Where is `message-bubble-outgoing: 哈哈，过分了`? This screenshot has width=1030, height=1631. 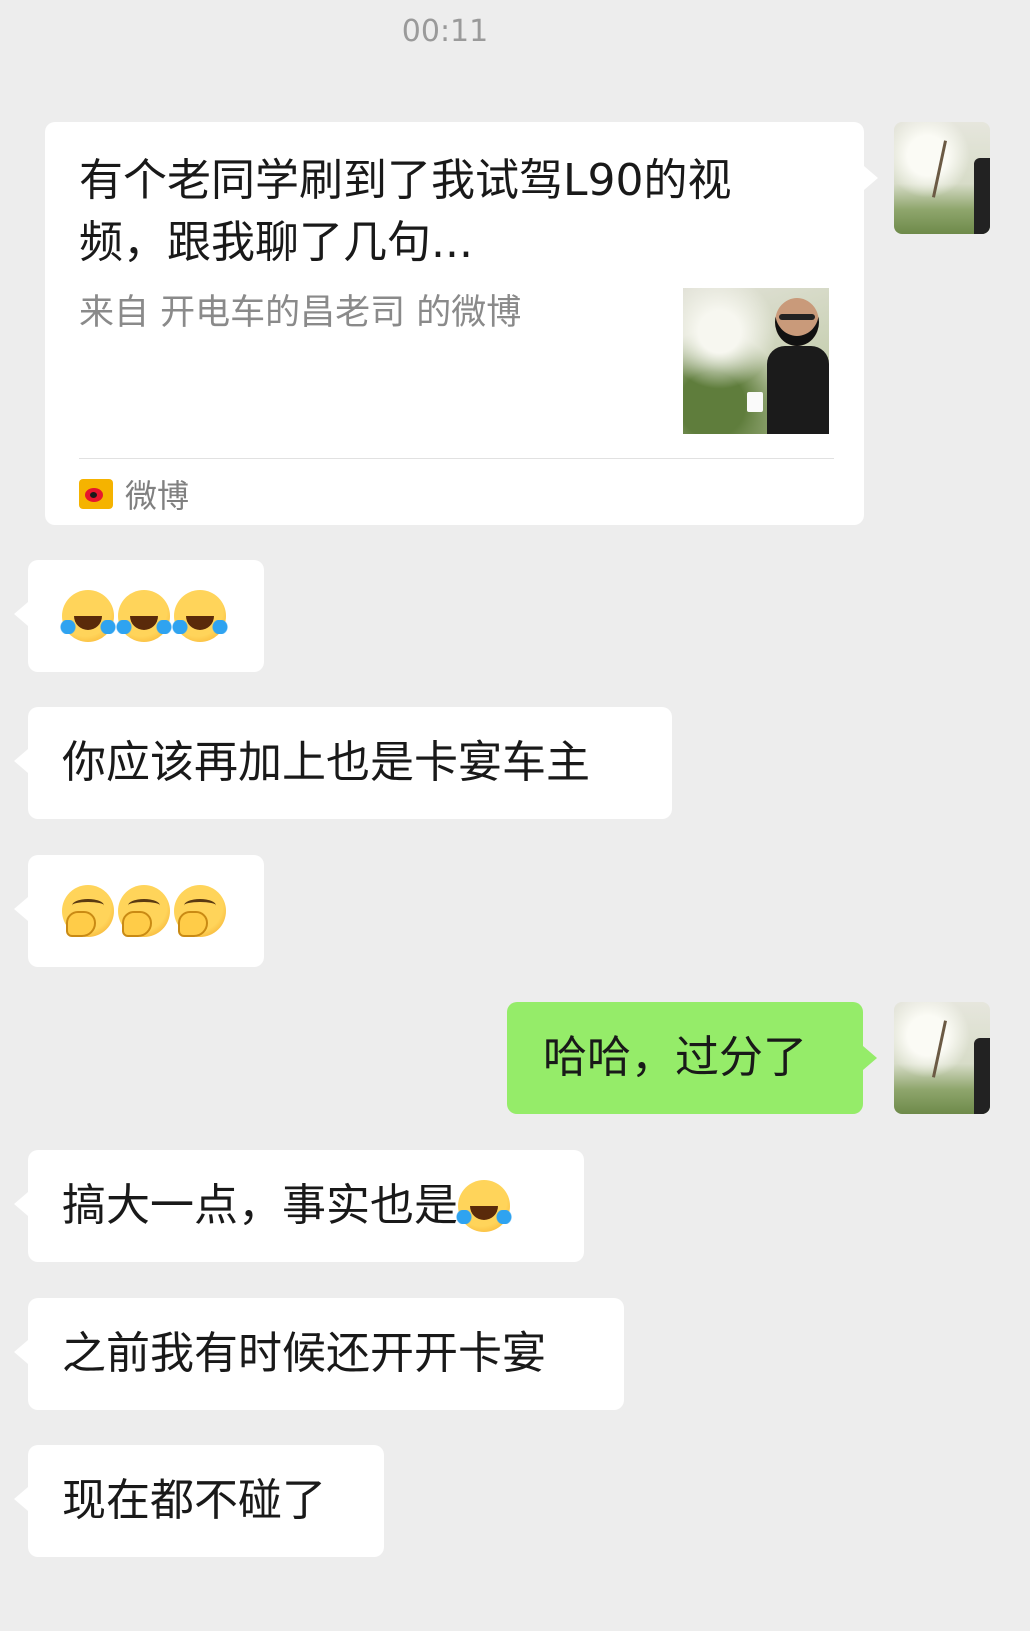
message-bubble-outgoing: 哈哈，过分了 is located at coordinates (692, 1058).